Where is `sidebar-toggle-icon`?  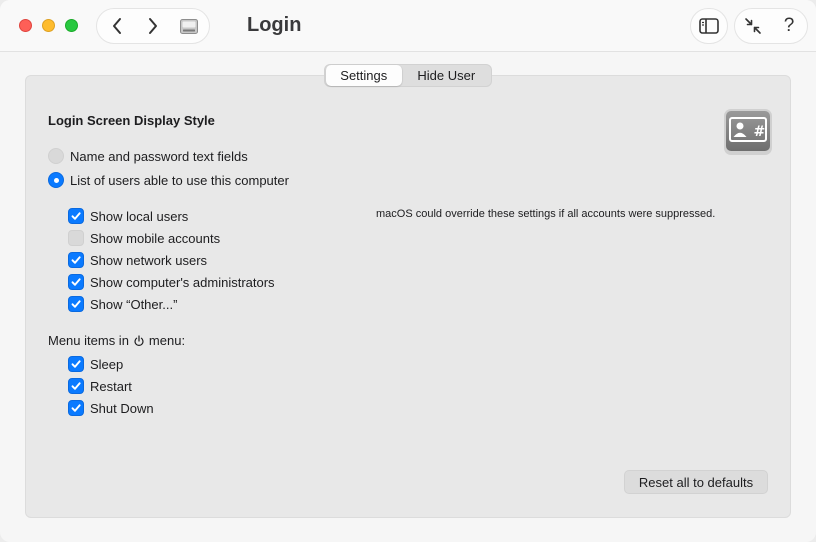
sidebar-toggle-icon is located at coordinates (709, 26).